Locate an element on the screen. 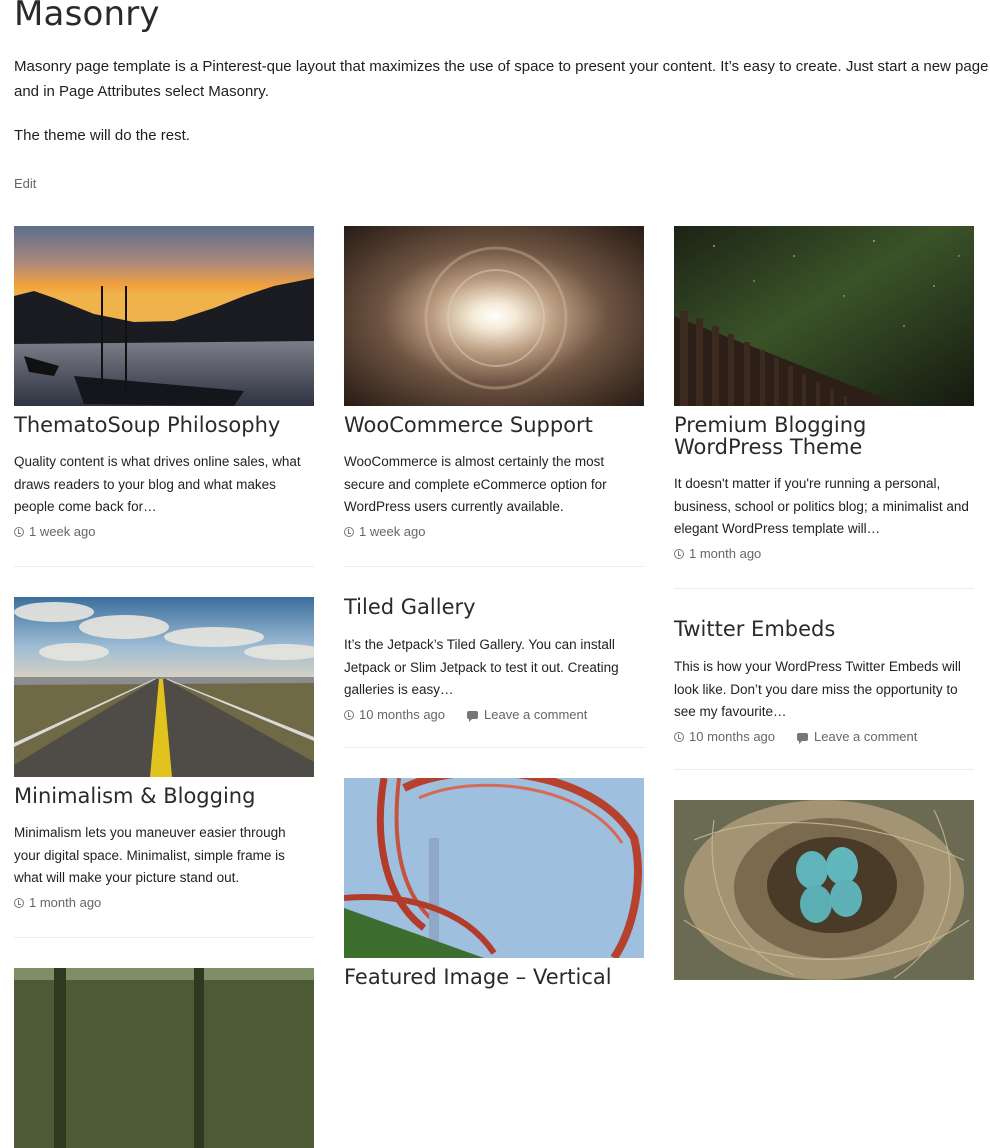  post-thumbnail-desert-road is located at coordinates (164, 687).